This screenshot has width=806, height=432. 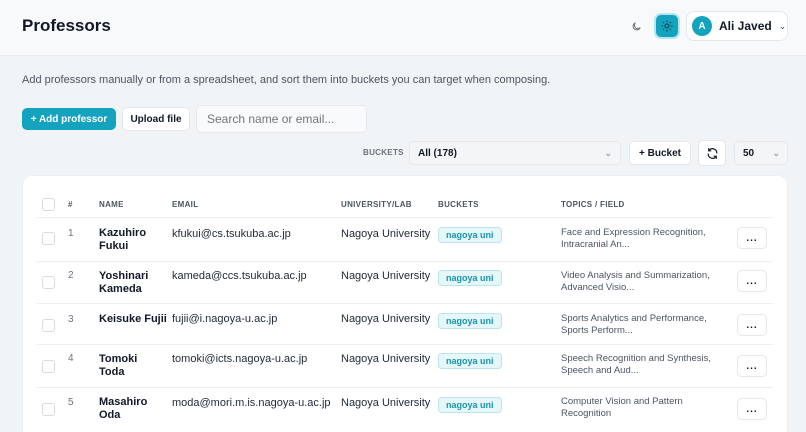 I want to click on professor-name-line: Masahiro, so click(x=123, y=402).